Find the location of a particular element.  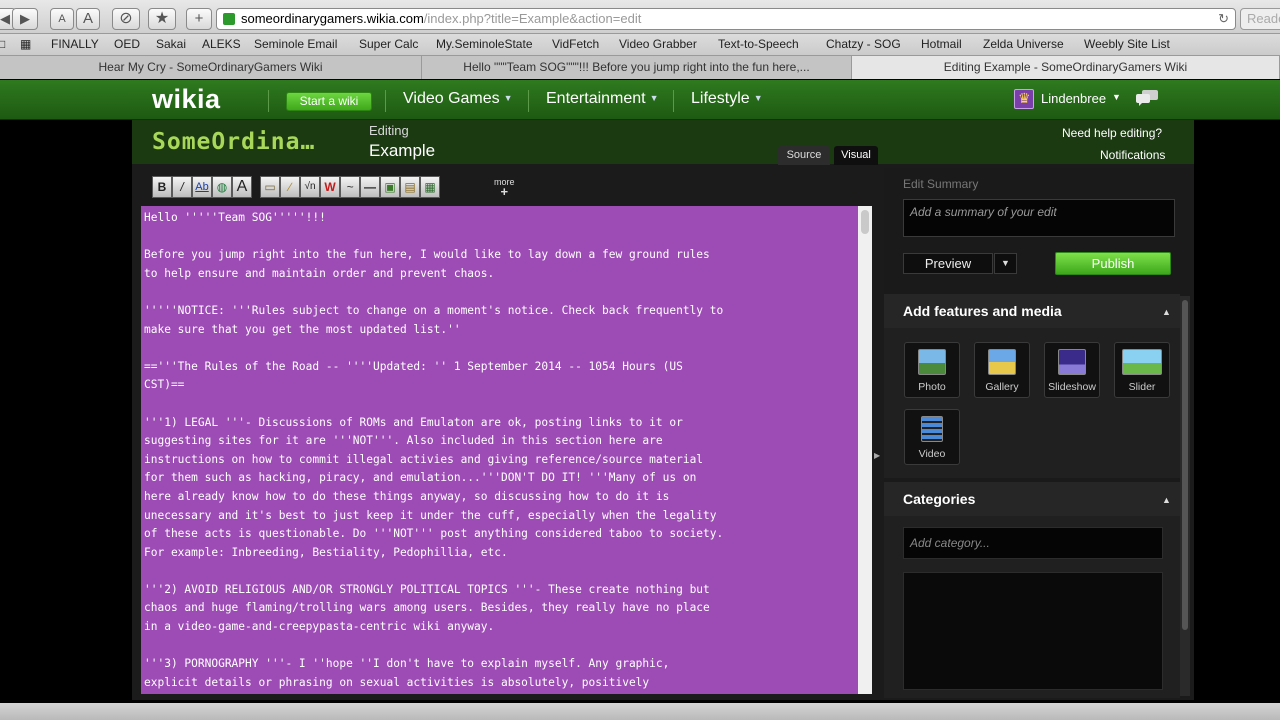

bookmark-item: Chatzy - SOG is located at coordinates (863, 44).